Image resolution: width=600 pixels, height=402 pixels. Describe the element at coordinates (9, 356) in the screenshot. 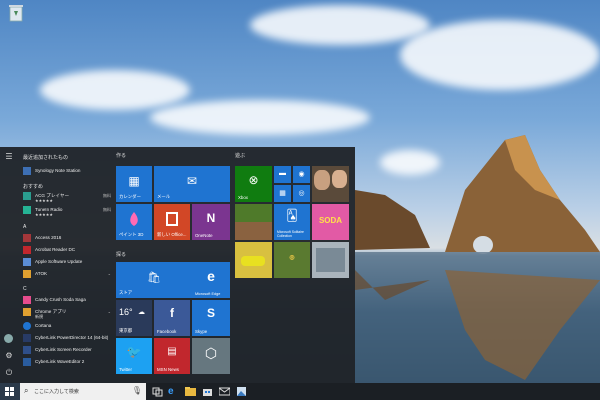

I see `settings-gear-icon: ⚙` at that location.